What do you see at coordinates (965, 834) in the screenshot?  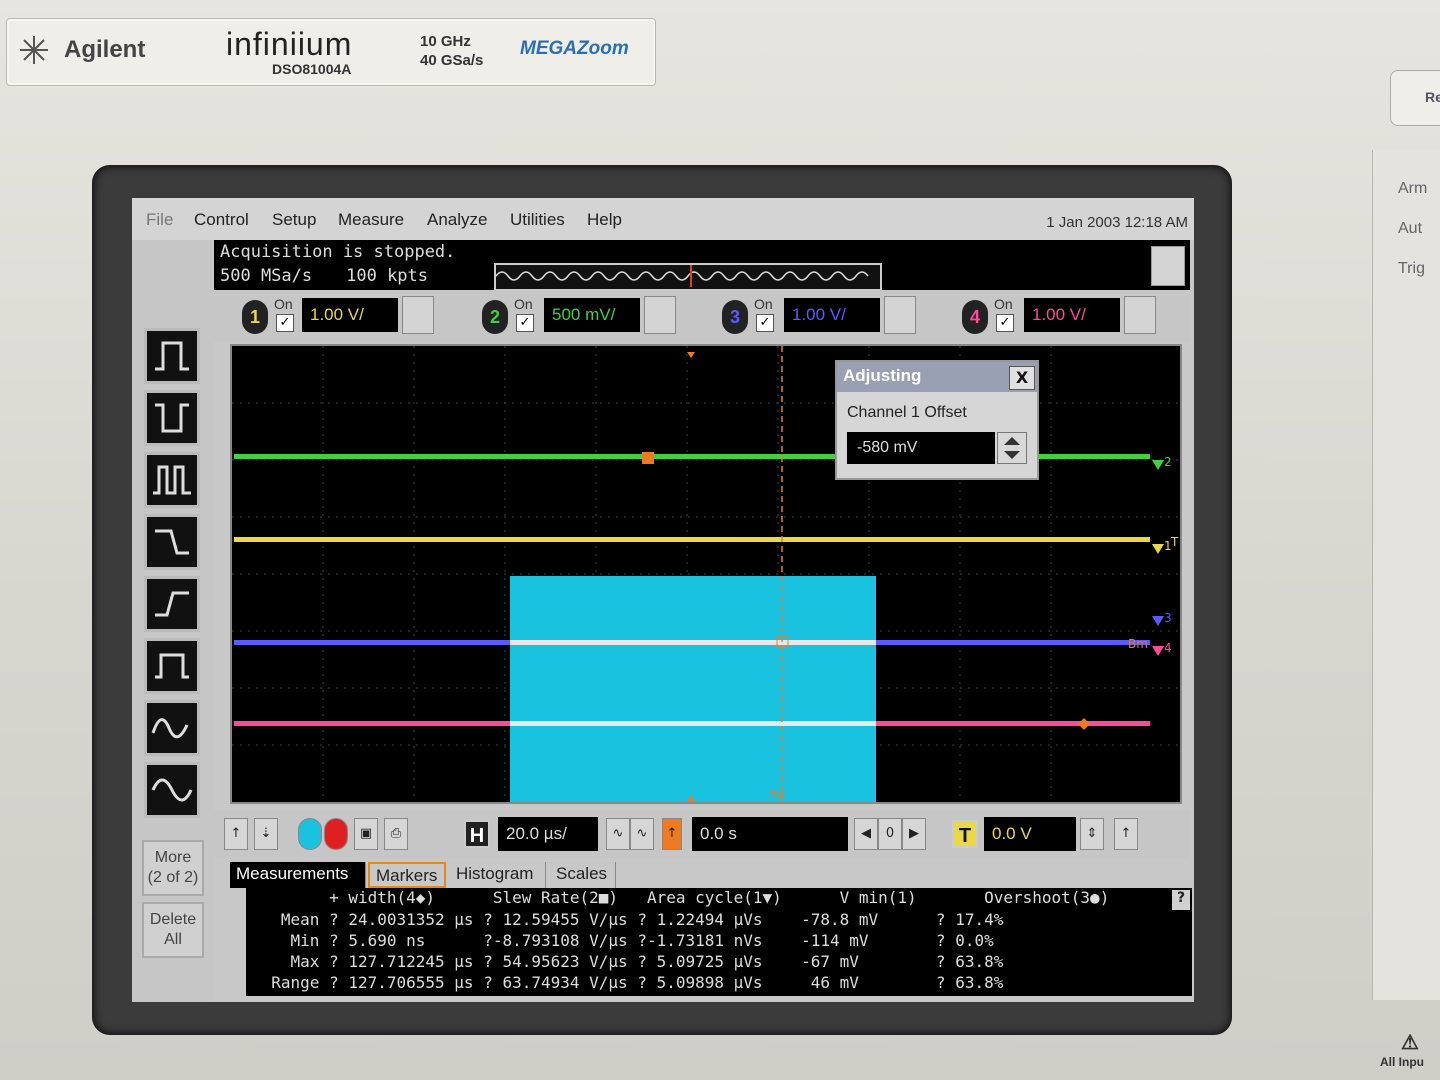 I see `trigger-icon: T` at bounding box center [965, 834].